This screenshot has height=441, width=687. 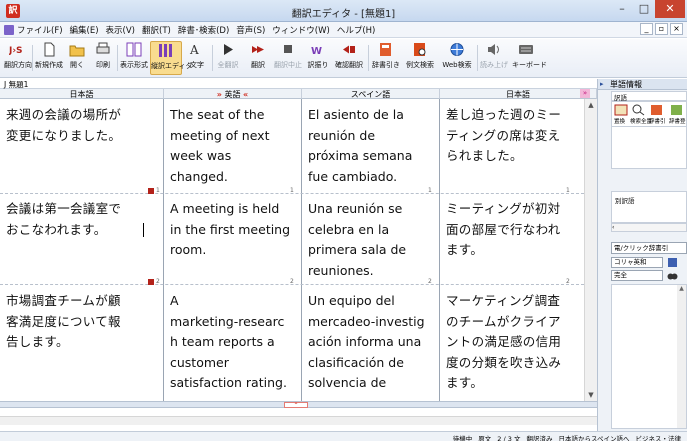 I want to click on binoculars-icon, so click(x=672, y=275).